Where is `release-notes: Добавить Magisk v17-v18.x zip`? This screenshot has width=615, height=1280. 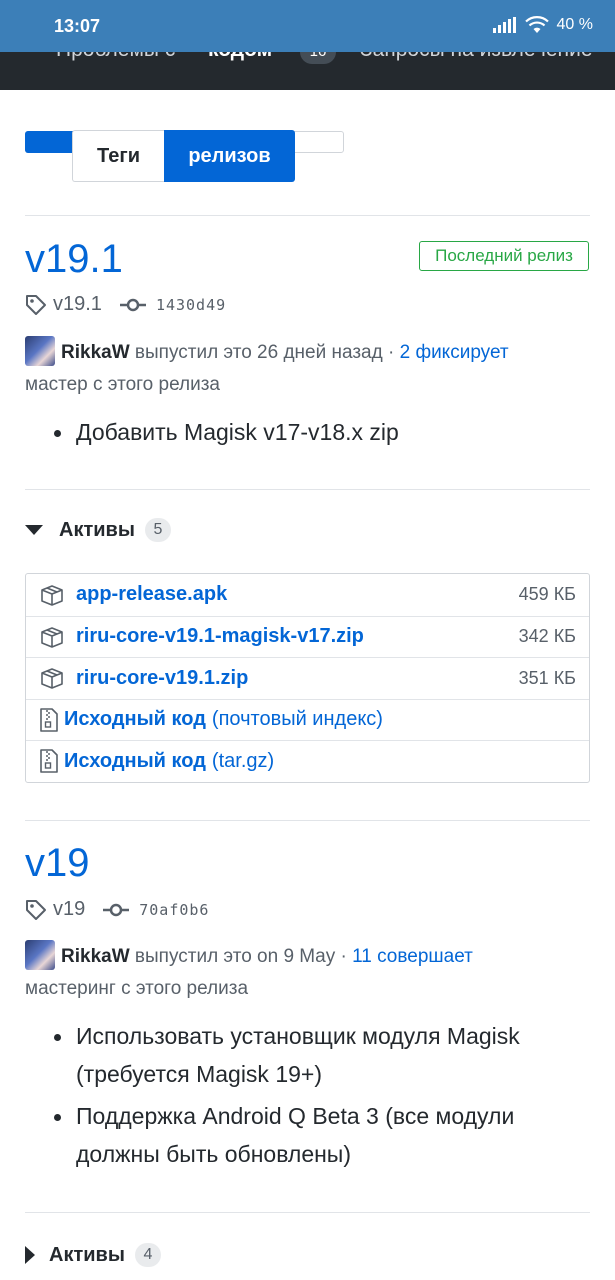
release-notes: Добавить Magisk v17-v18.x zip is located at coordinates (320, 434).